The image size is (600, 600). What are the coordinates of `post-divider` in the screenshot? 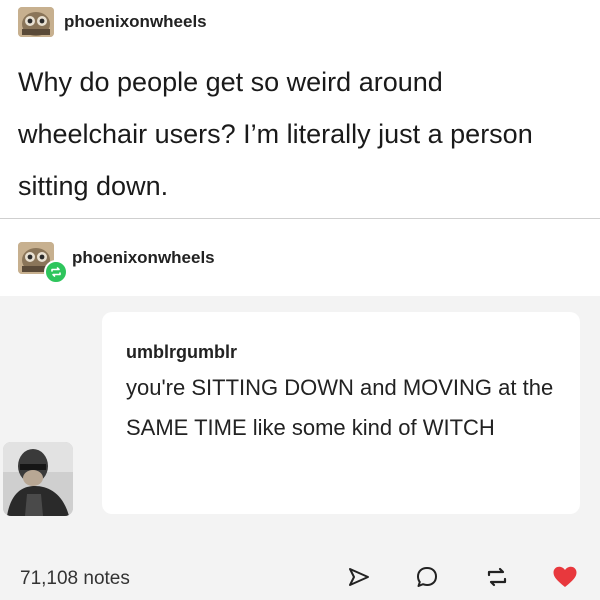 It's located at (300, 218).